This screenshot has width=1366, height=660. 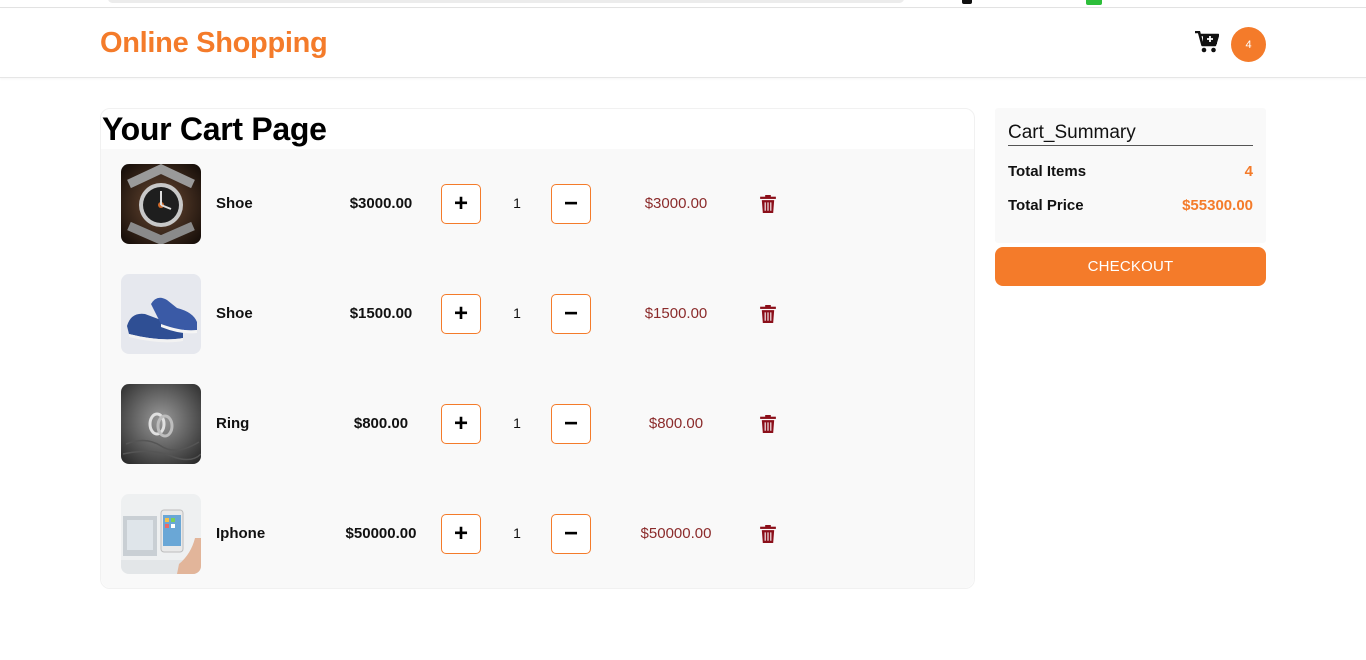 What do you see at coordinates (241, 533) in the screenshot?
I see `product-name: Iphone` at bounding box center [241, 533].